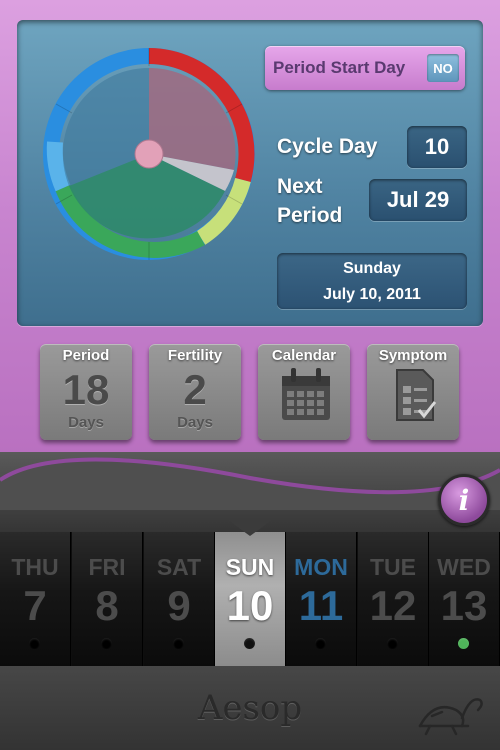 The image size is (500, 750). I want to click on day-fri: FRI 8, so click(107, 599).